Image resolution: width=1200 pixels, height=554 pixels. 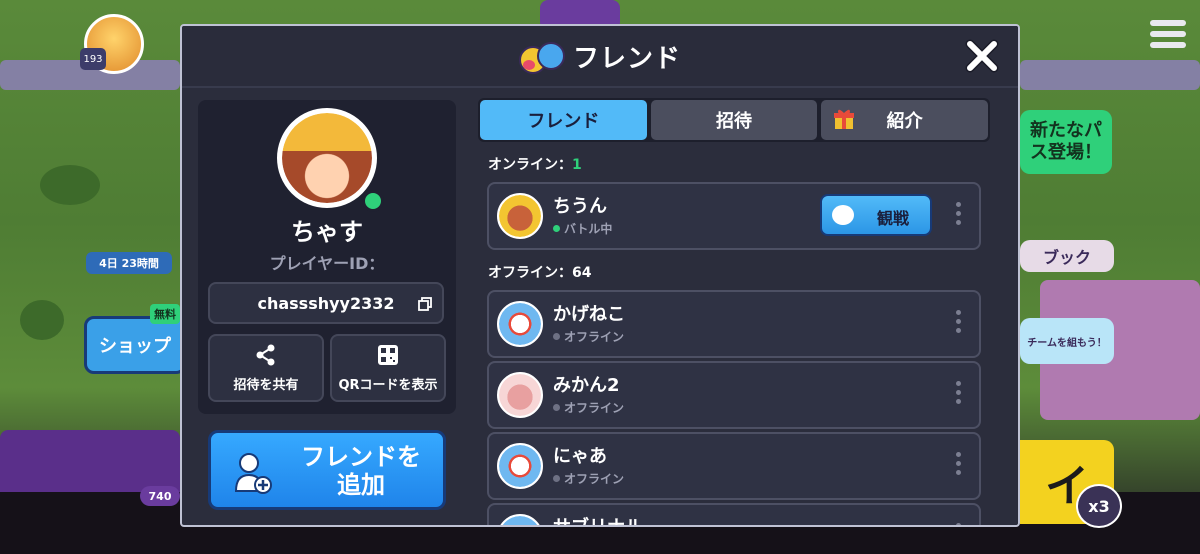 I want to click on player-name: ちゃす, so click(x=327, y=232).